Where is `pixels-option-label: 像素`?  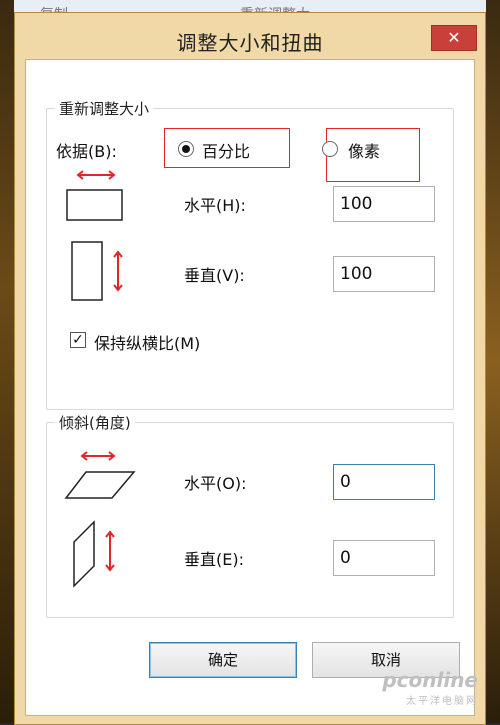
pixels-option-label: 像素 is located at coordinates (364, 150).